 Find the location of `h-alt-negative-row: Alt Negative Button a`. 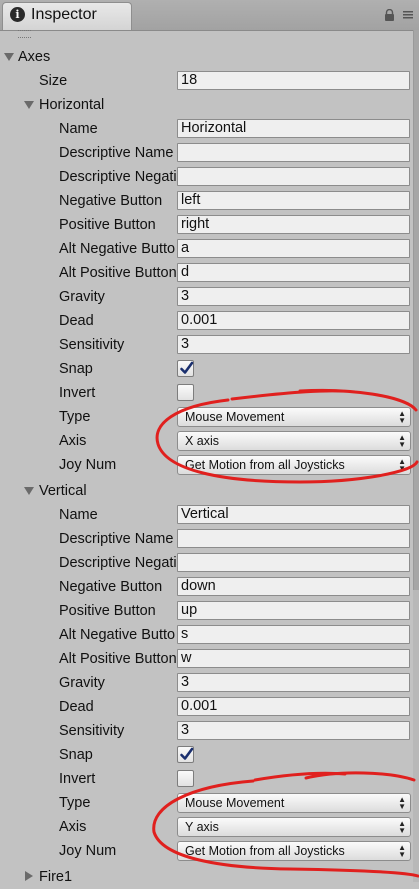

h-alt-negative-row: Alt Negative Button a is located at coordinates (206, 249).